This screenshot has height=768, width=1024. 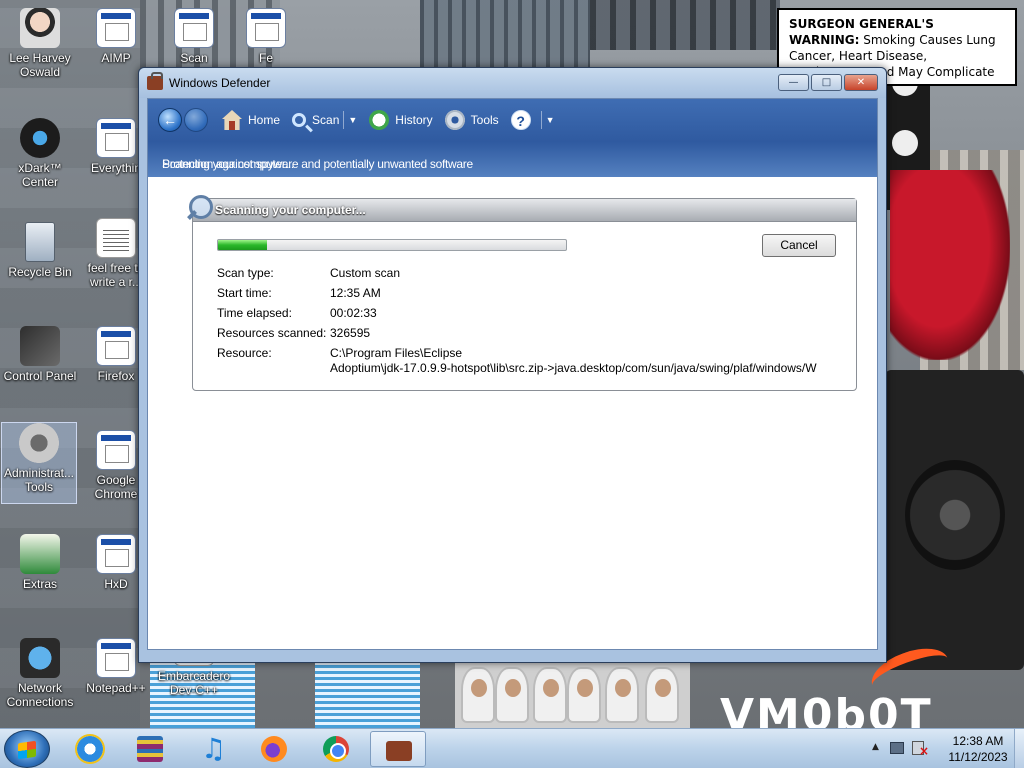 What do you see at coordinates (40, 28) in the screenshot?
I see `person-icon` at bounding box center [40, 28].